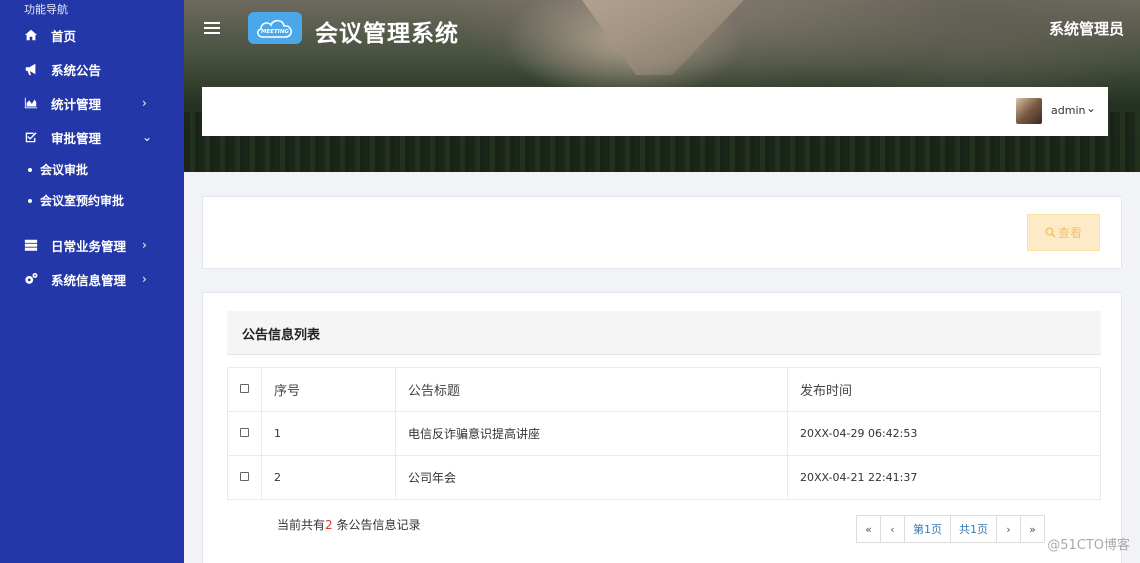 This screenshot has height=563, width=1140. What do you see at coordinates (1068, 110) in the screenshot?
I see `user-name: admin` at bounding box center [1068, 110].